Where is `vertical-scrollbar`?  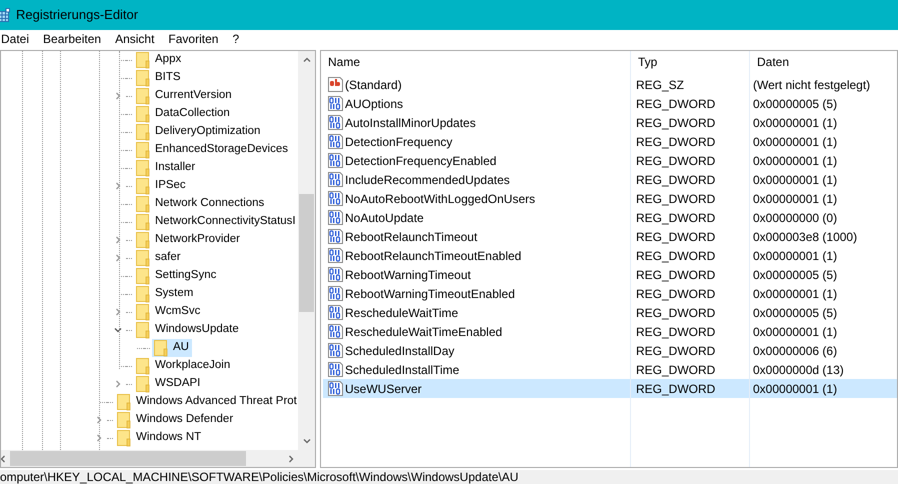 vertical-scrollbar is located at coordinates (306, 250).